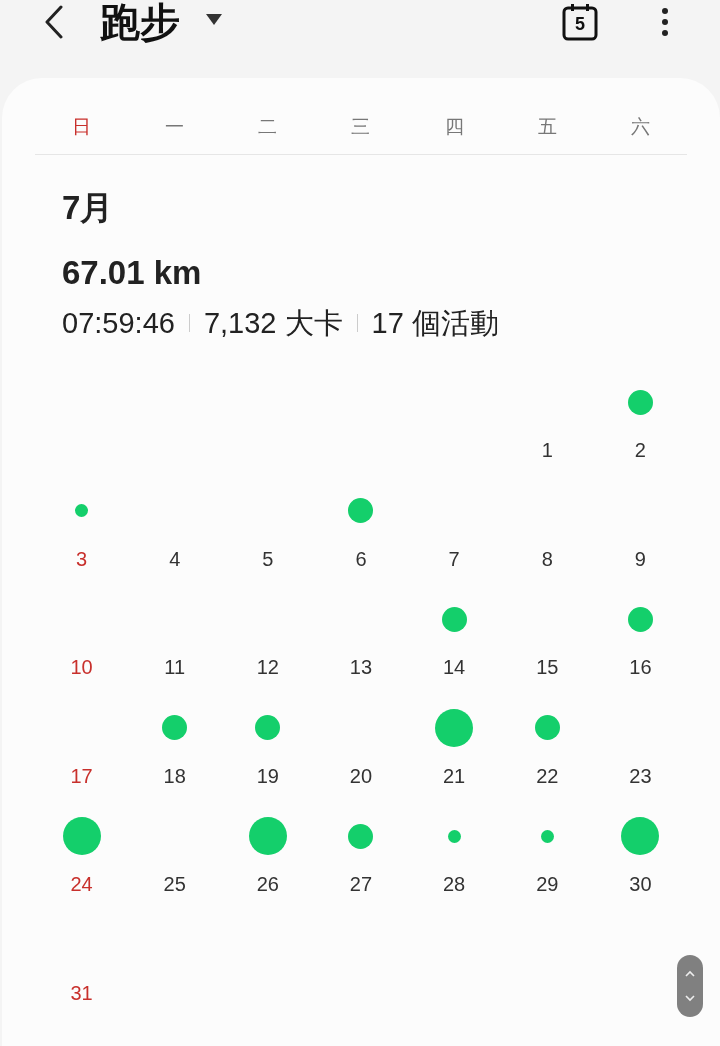 This screenshot has width=720, height=1046. I want to click on weekday-label: 一, so click(175, 127).